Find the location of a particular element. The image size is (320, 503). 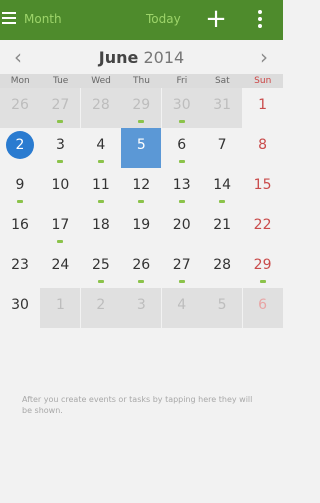

day-cell: 8 is located at coordinates (263, 148).